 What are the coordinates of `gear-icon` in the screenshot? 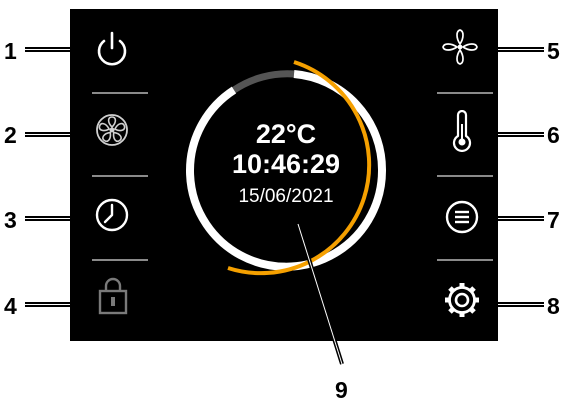 It's located at (462, 300).